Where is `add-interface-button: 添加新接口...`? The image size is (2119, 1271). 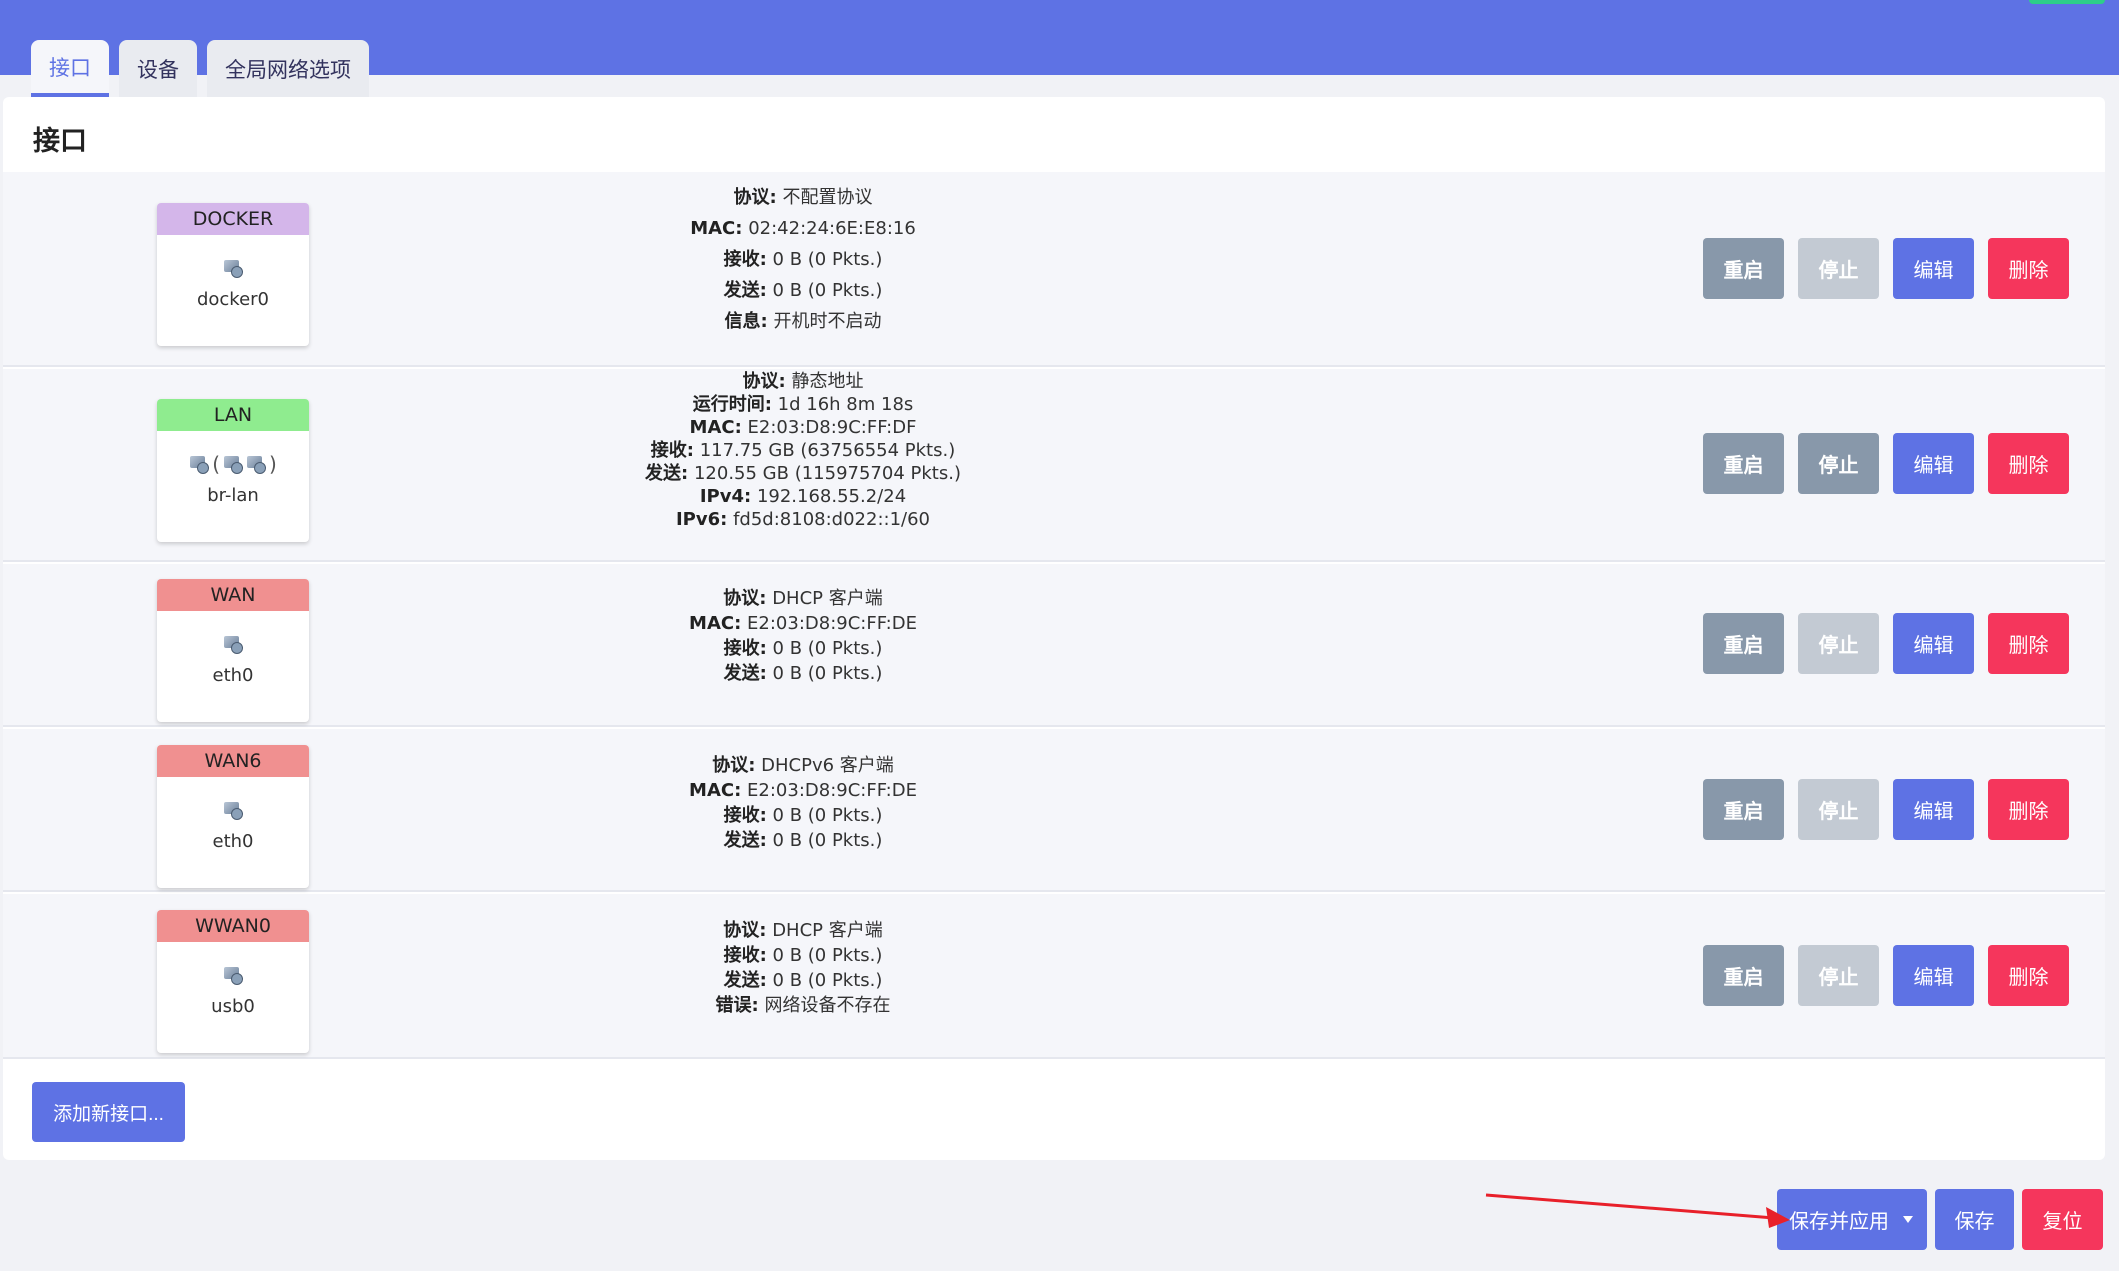 add-interface-button: 添加新接口... is located at coordinates (108, 1112).